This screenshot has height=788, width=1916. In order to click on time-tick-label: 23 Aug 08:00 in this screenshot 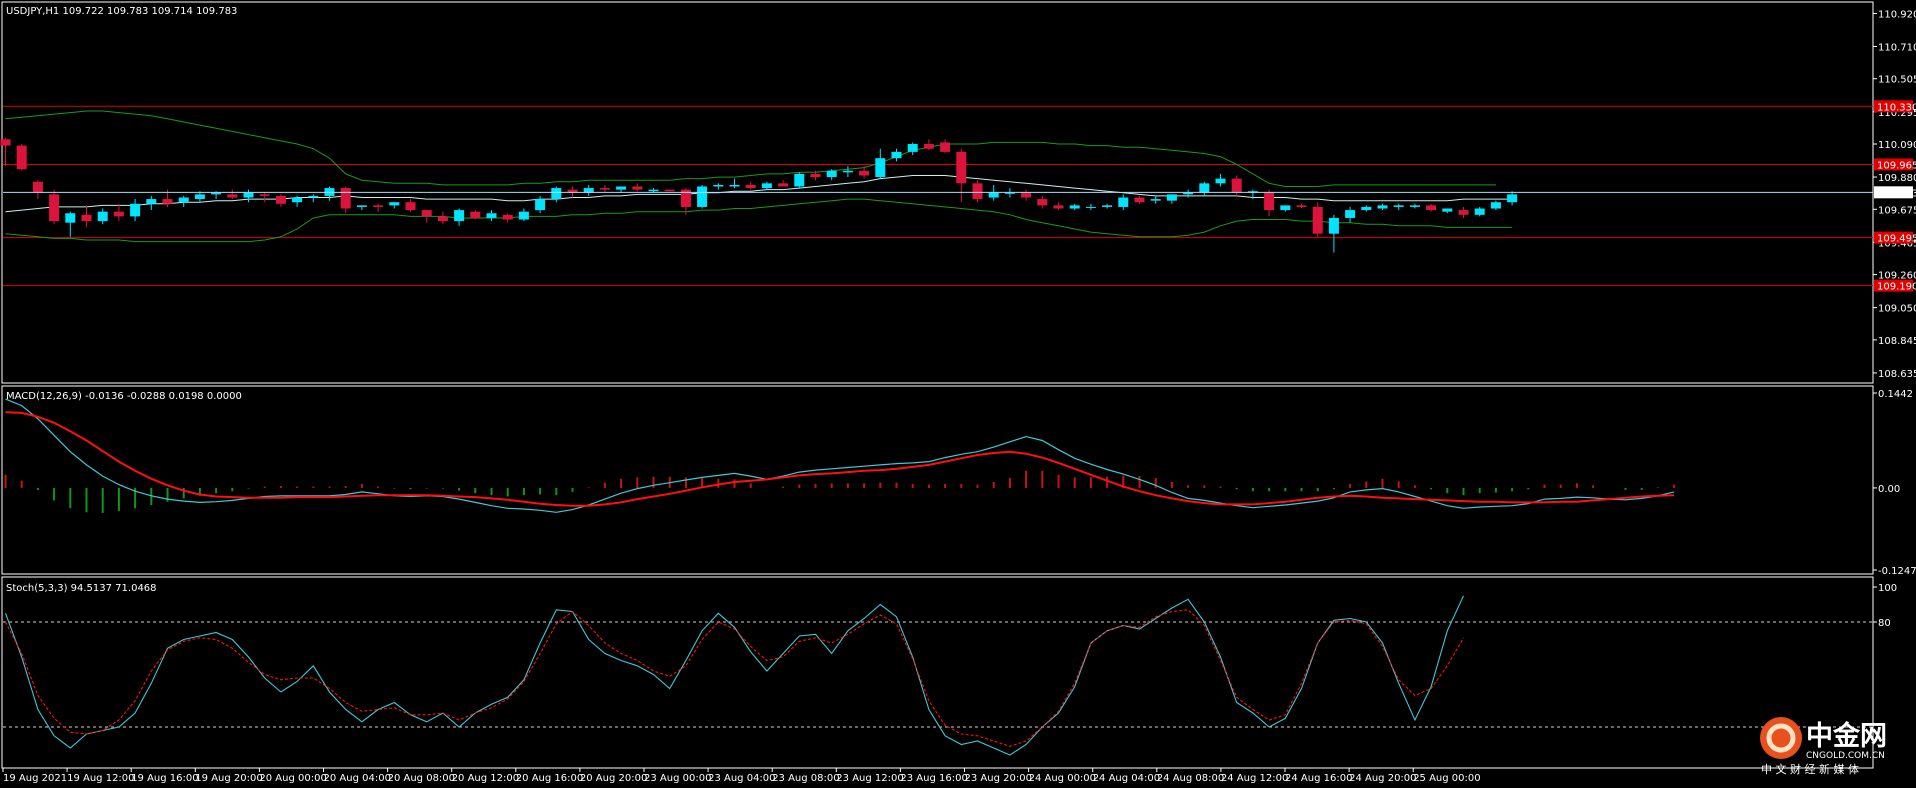, I will do `click(805, 778)`.